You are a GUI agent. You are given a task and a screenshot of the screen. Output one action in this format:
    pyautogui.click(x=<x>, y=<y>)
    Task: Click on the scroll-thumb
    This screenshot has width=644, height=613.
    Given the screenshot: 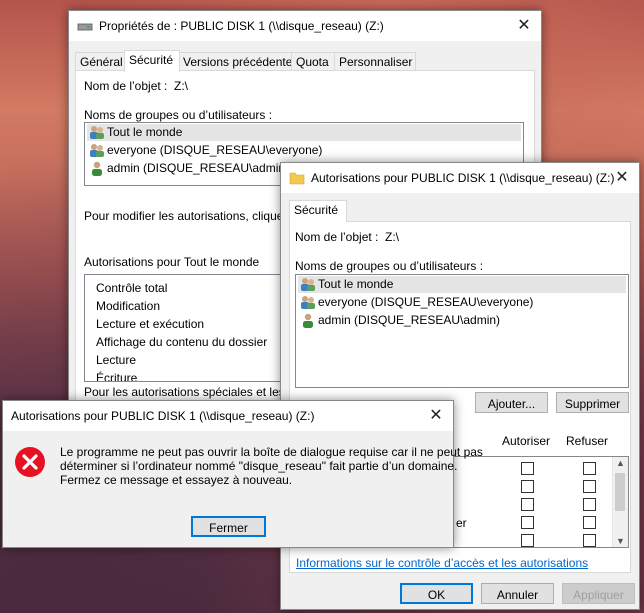 What is the action you would take?
    pyautogui.click(x=620, y=492)
    